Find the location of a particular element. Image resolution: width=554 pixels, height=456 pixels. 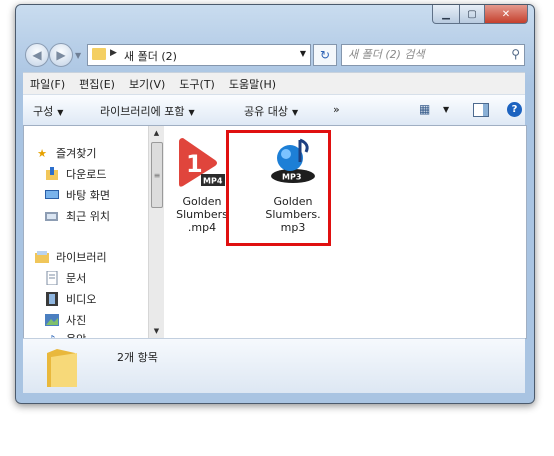

nav-item-recent: 최근 위치 is located at coordinates (96, 216).